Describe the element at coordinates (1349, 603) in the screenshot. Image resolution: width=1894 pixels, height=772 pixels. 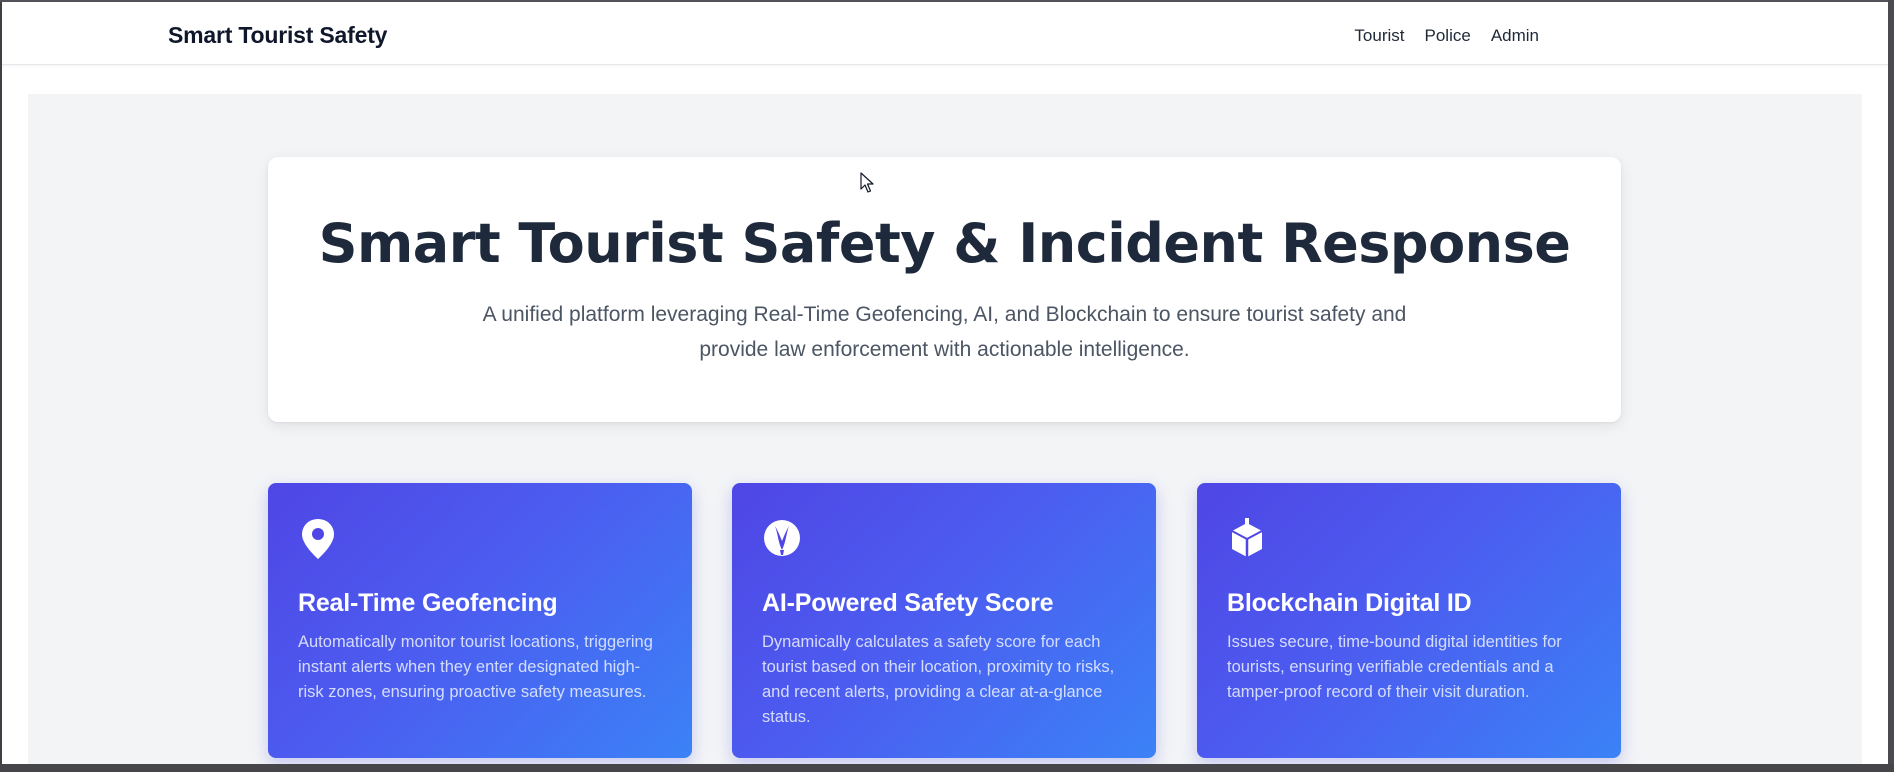
I see `feature-title: Blockchain Digital ID` at that location.